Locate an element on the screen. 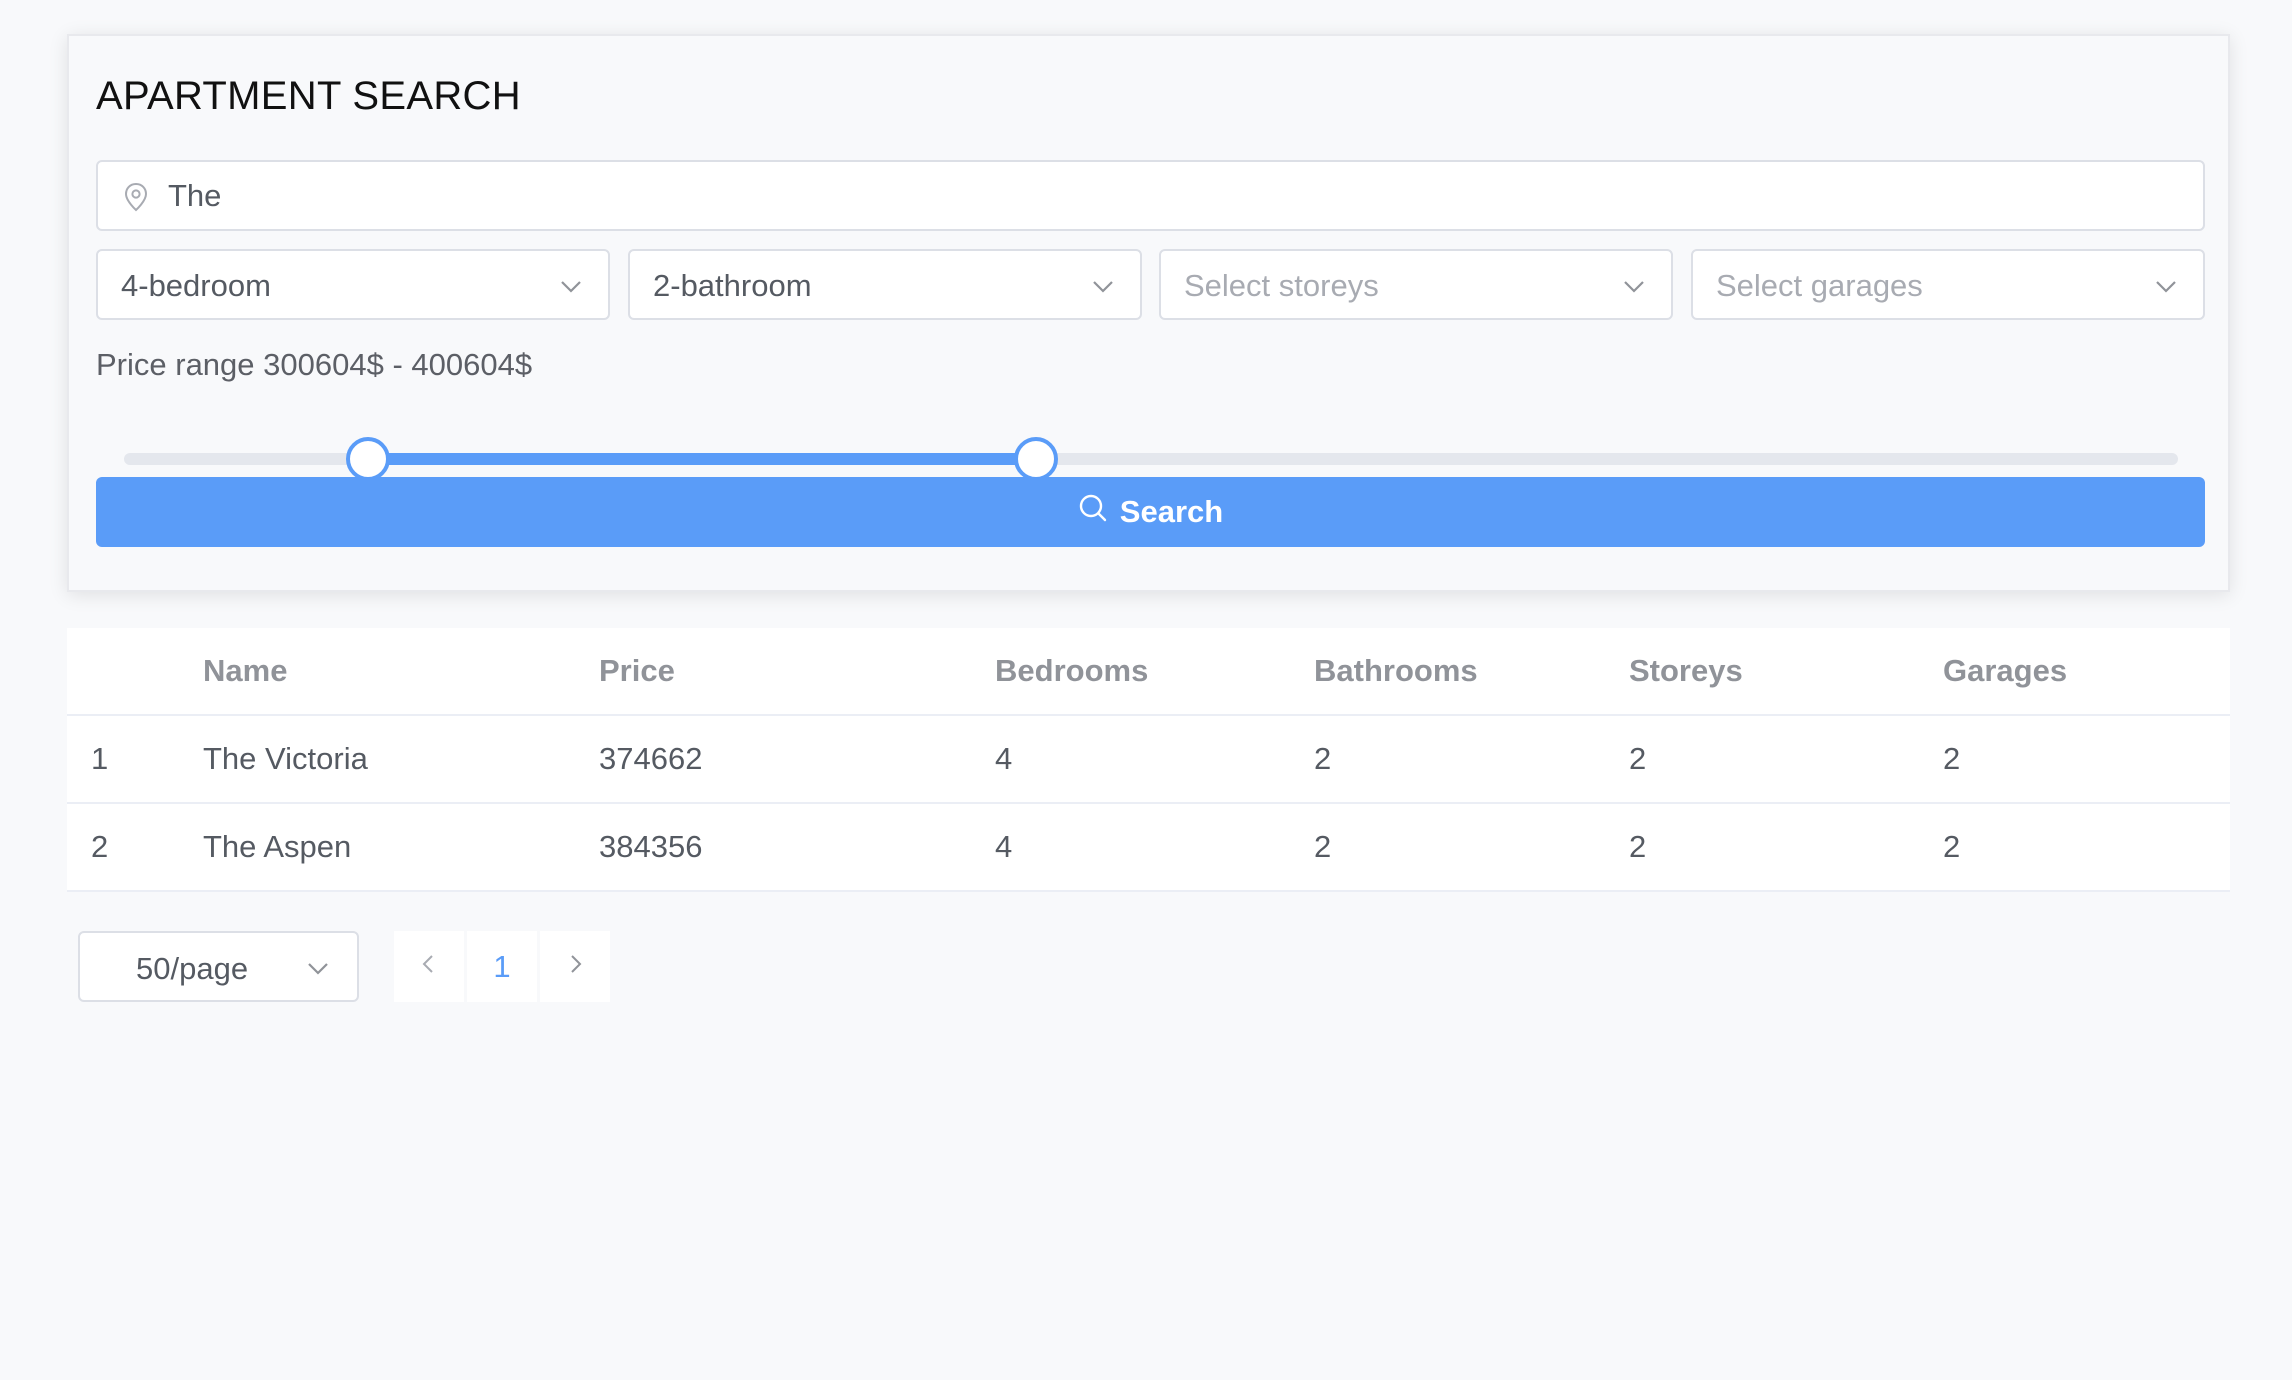  prev-page-button is located at coordinates (429, 966).